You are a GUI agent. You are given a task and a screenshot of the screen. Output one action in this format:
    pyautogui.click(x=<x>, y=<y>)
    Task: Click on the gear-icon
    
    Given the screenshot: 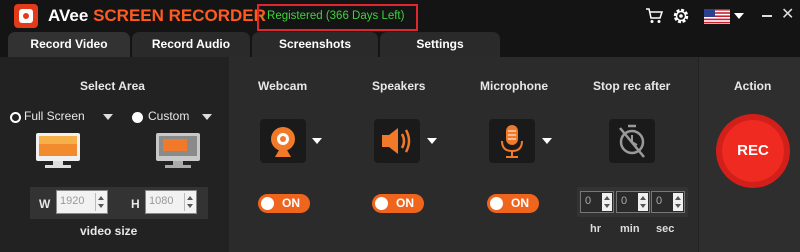 What is the action you would take?
    pyautogui.click(x=681, y=16)
    